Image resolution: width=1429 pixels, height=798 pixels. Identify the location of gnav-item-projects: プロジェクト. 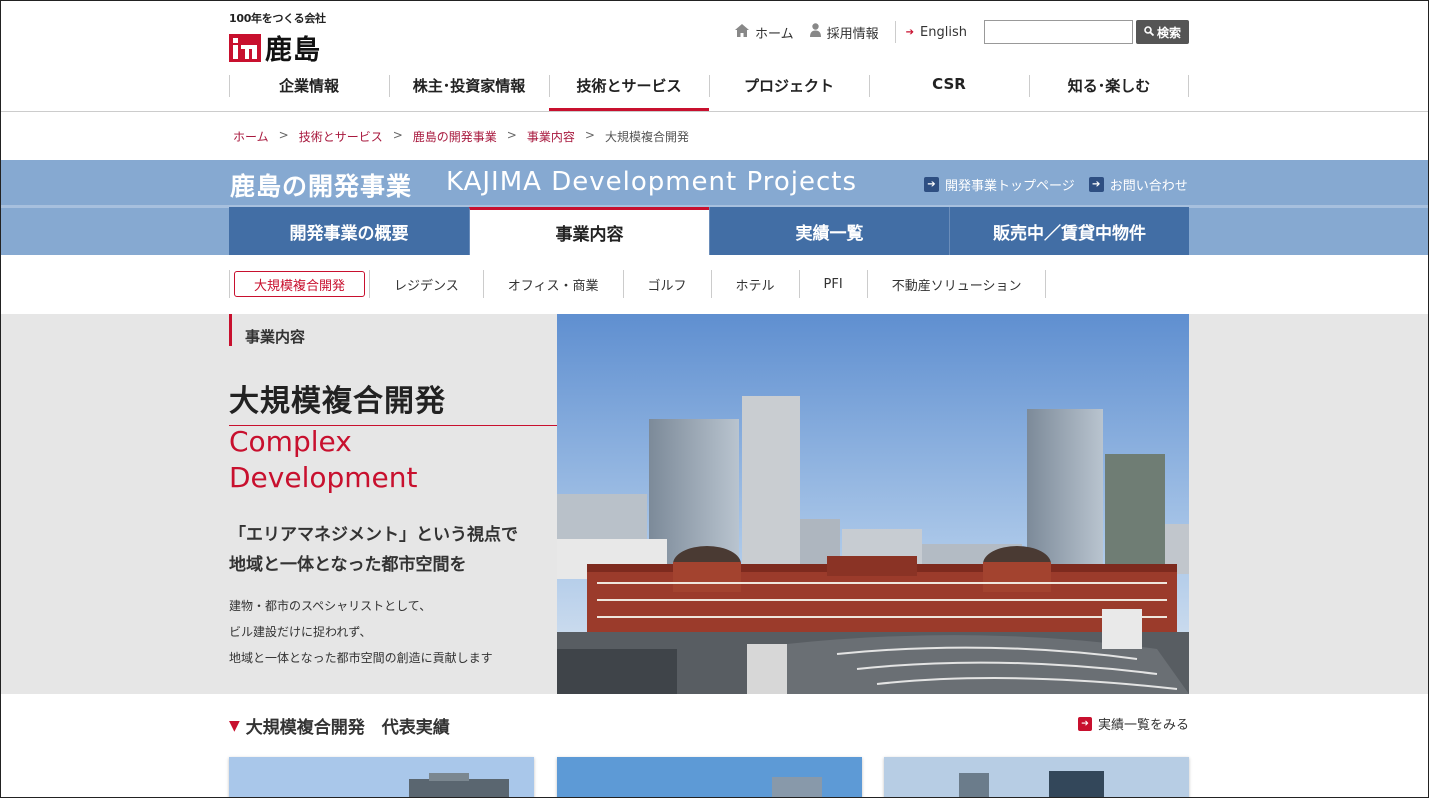
(789, 88).